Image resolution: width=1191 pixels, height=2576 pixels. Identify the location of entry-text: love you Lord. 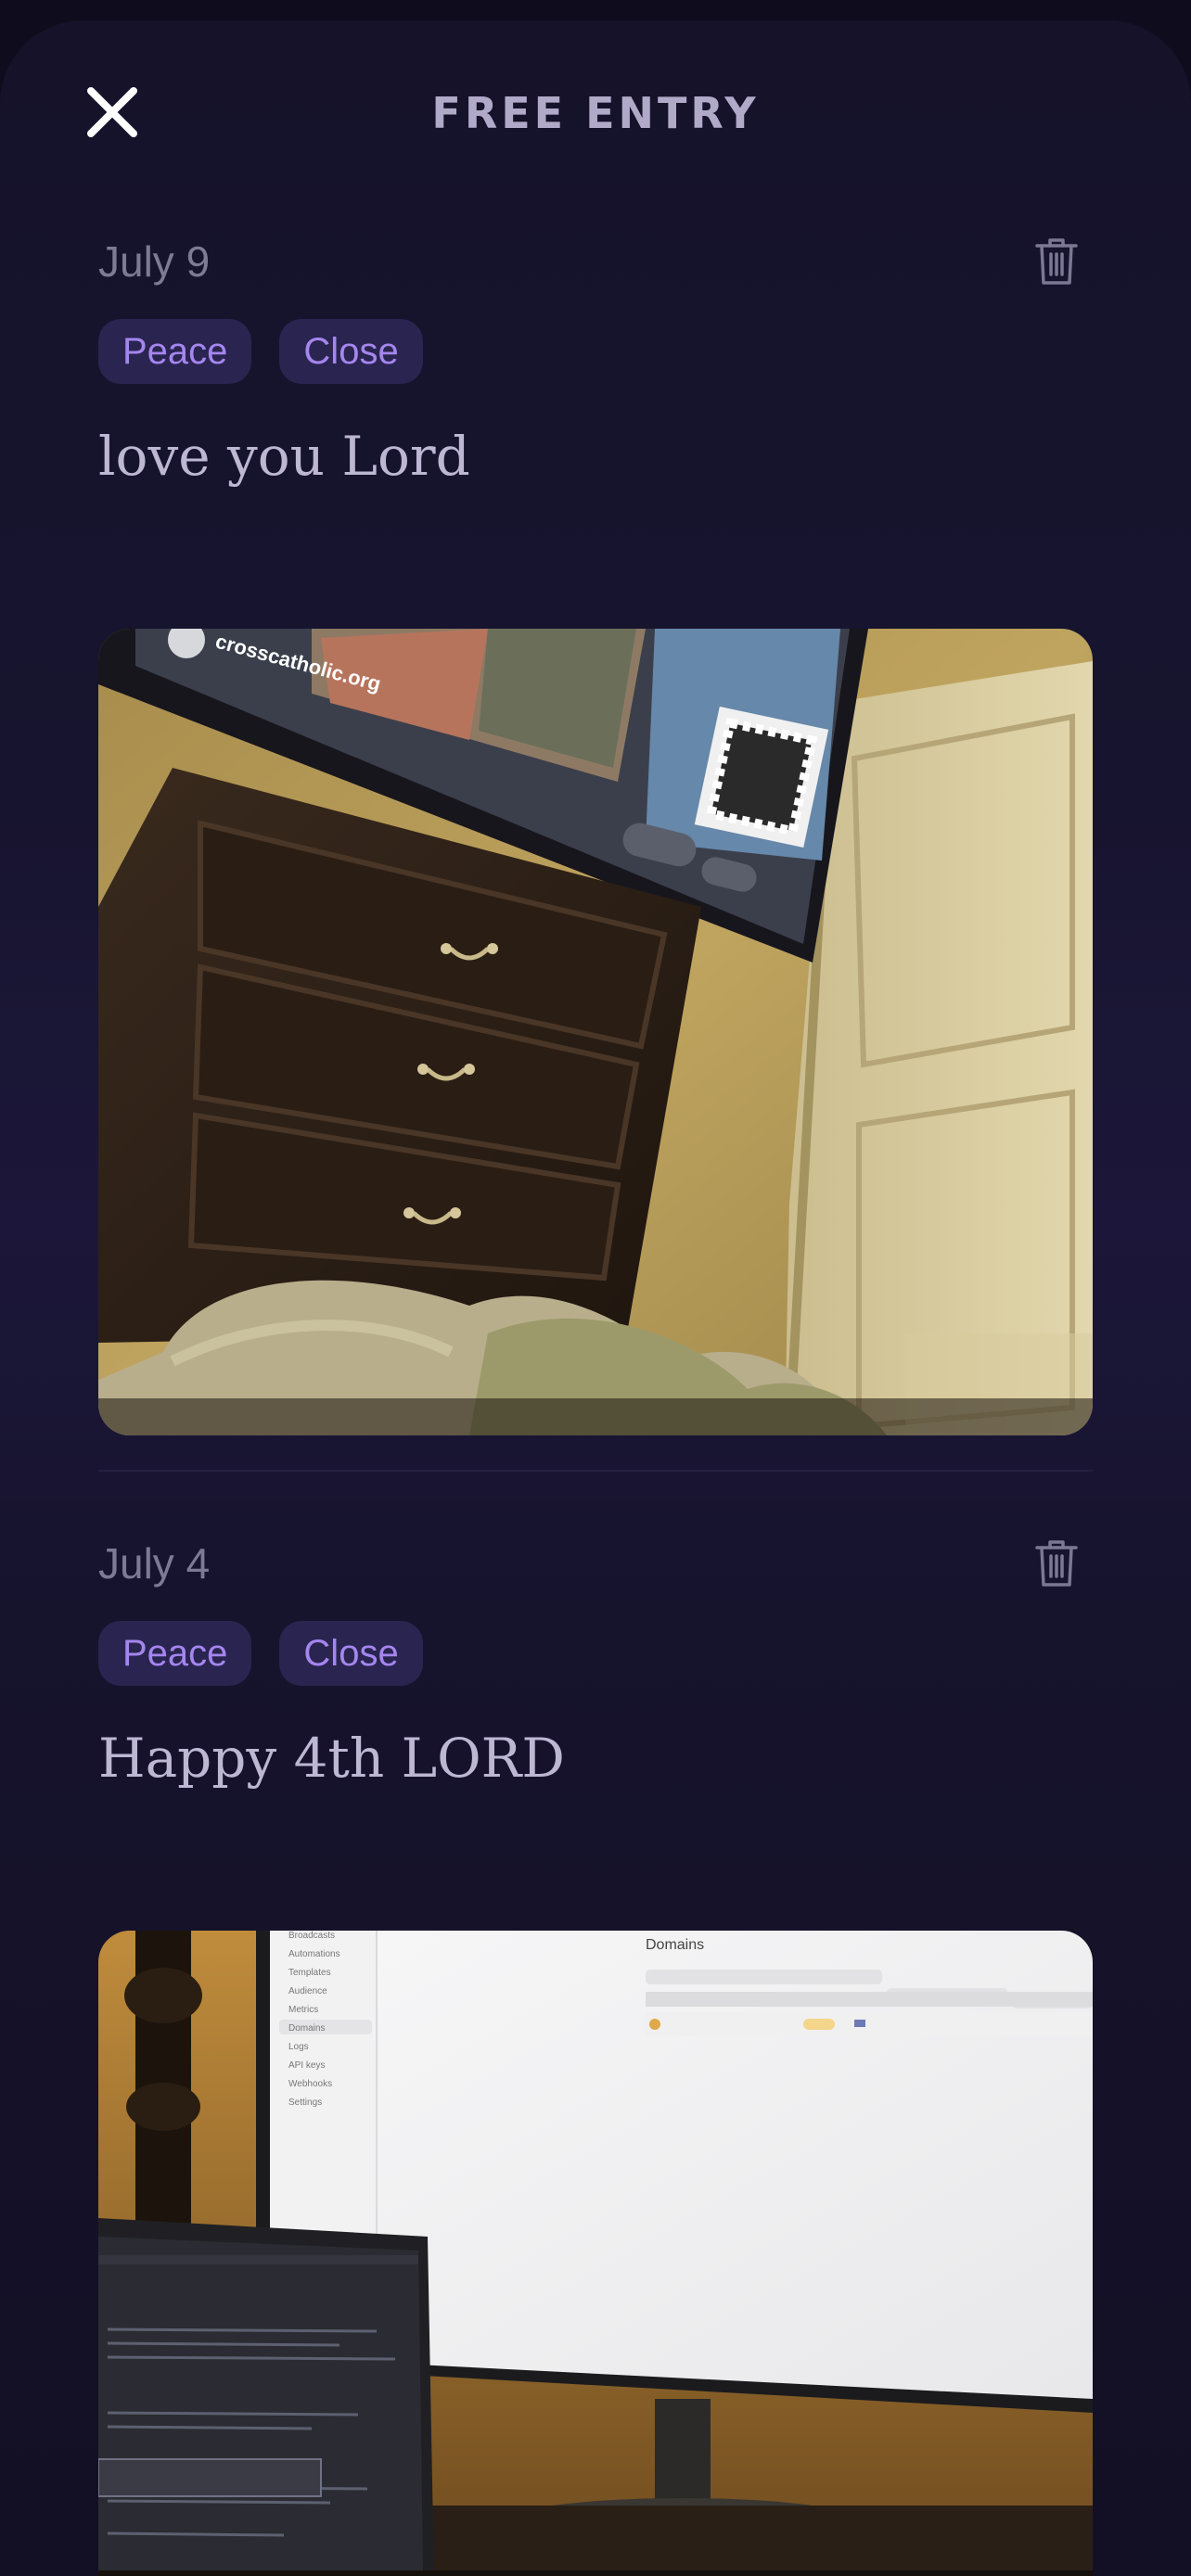
(284, 457).